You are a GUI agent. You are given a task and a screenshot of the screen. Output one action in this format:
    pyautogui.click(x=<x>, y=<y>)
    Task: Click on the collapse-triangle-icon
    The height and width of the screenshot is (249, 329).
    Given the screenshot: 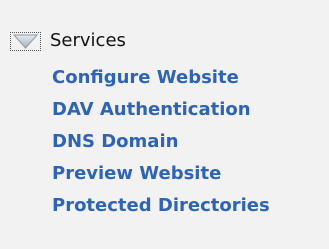 What is the action you would take?
    pyautogui.click(x=25, y=41)
    